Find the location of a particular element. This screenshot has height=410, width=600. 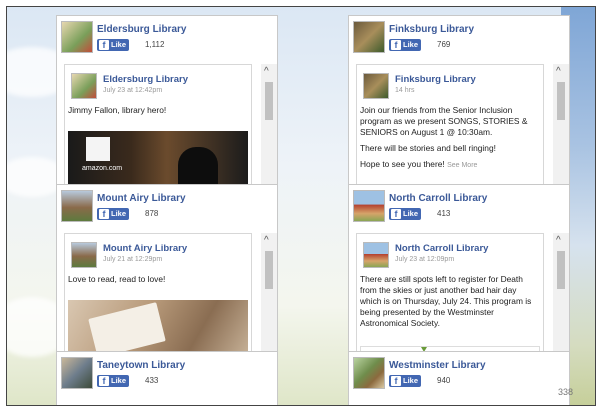

post-photo is located at coordinates (158, 325).